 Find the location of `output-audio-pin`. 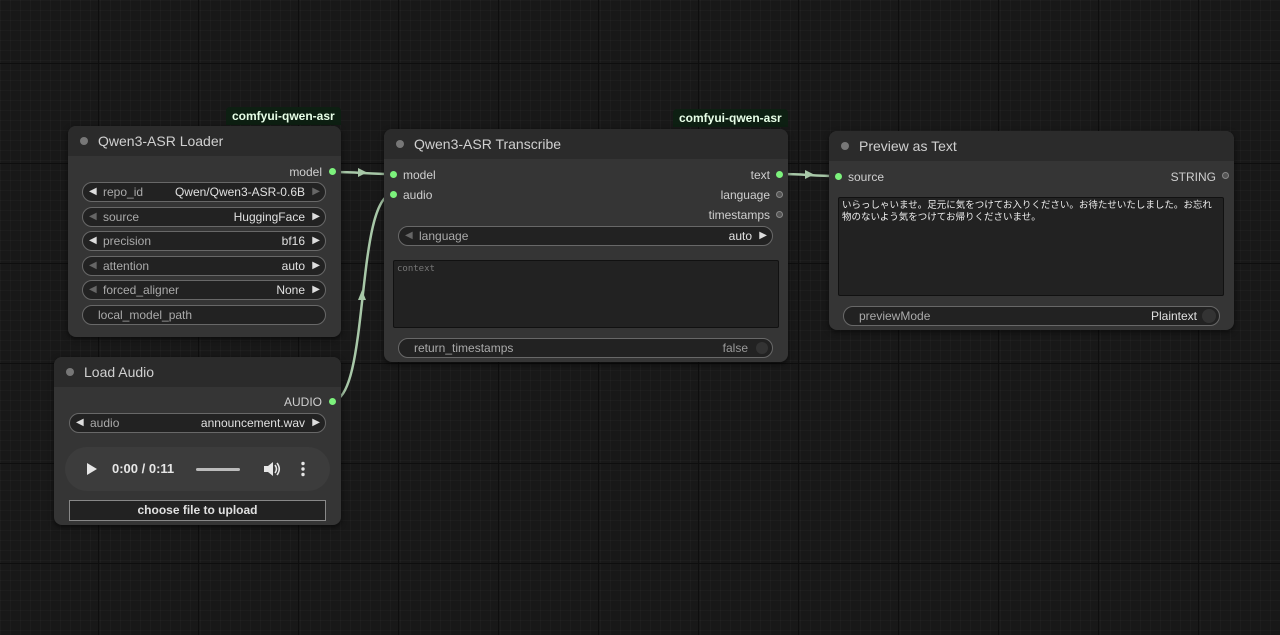

output-audio-pin is located at coordinates (332, 401).